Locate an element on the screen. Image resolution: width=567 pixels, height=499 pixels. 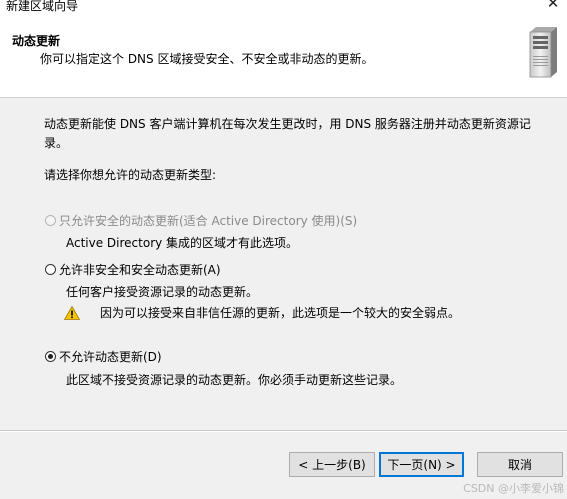
radio-nonsecure-and-secure is located at coordinates (50, 269).